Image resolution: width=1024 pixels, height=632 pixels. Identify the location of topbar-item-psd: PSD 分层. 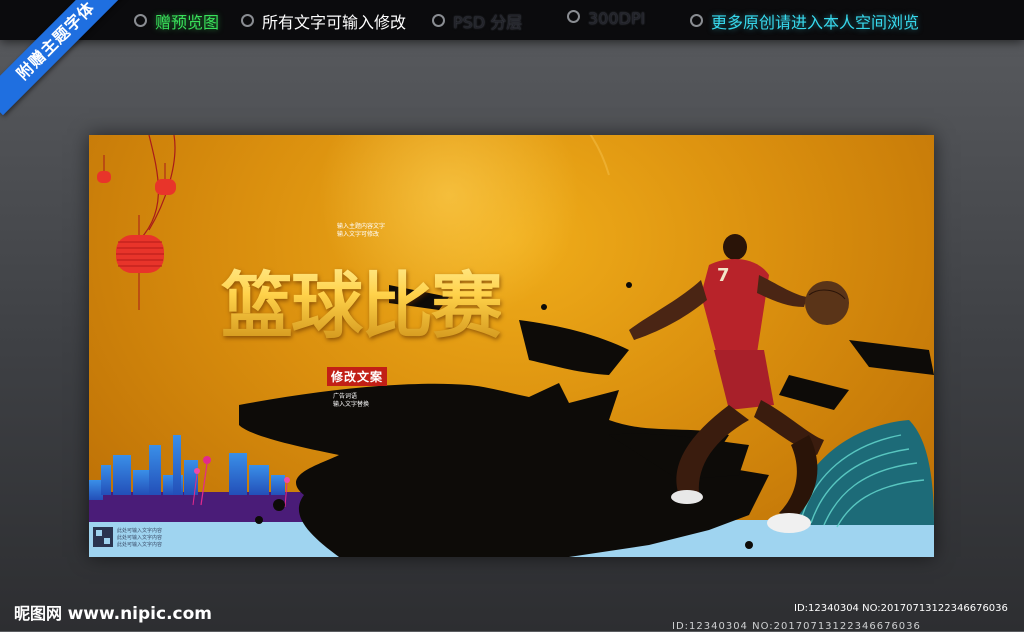
(477, 21).